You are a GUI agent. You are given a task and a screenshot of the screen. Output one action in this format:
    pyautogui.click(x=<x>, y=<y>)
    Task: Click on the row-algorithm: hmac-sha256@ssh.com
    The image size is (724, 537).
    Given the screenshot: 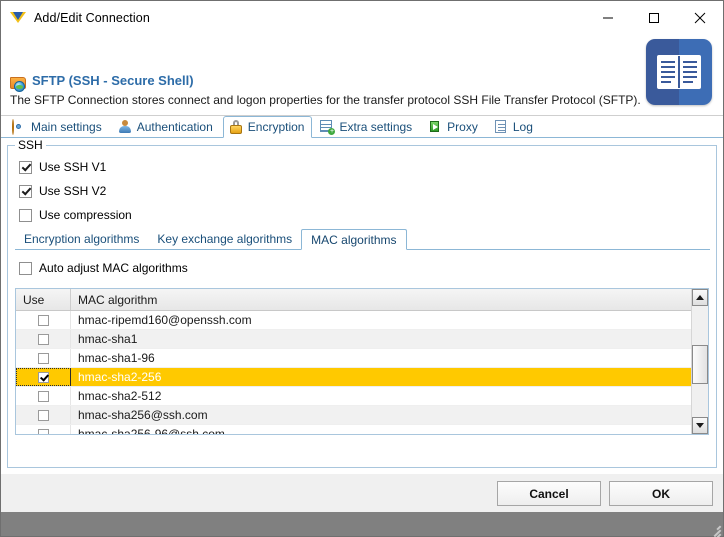 What is the action you would take?
    pyautogui.click(x=143, y=415)
    